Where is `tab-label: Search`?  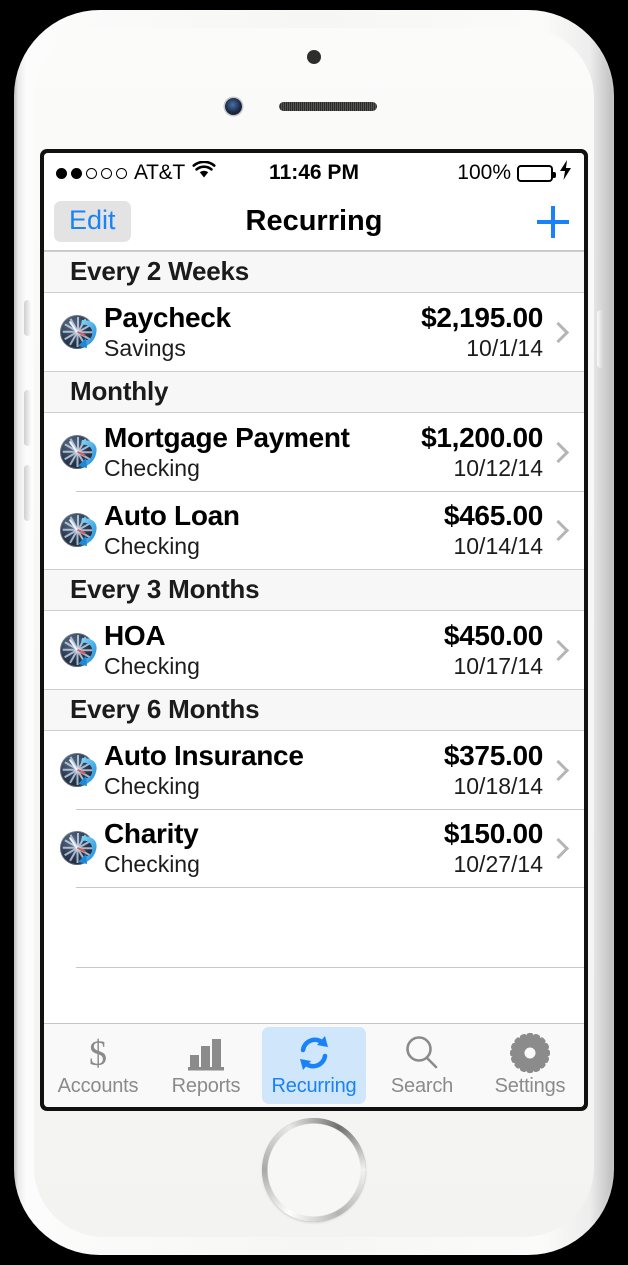
tab-label: Search is located at coordinates (422, 1086).